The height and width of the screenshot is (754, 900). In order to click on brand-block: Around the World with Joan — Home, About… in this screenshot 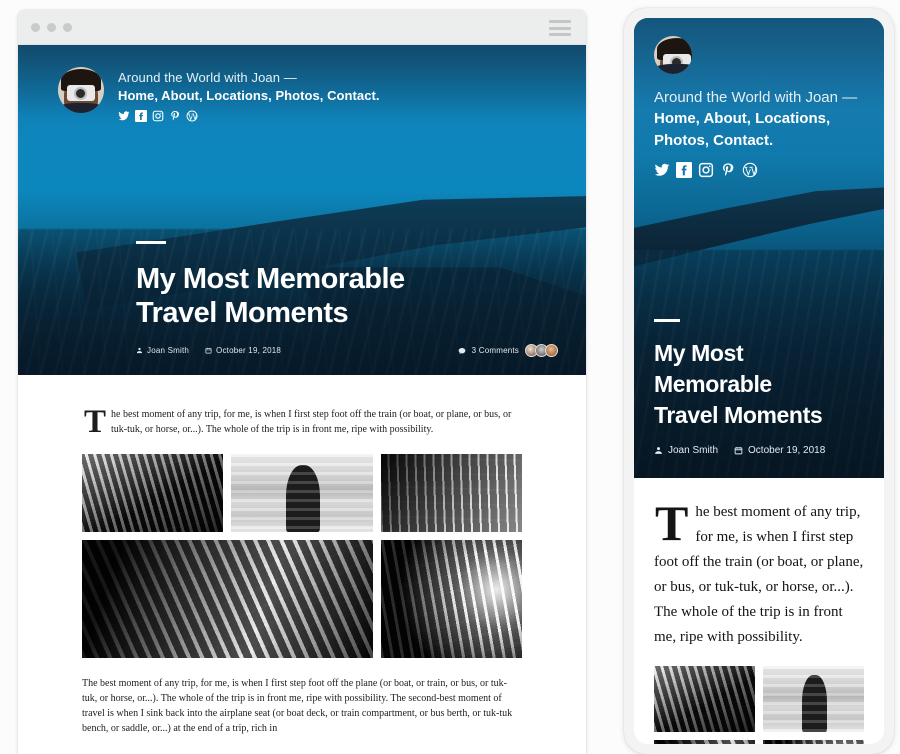, I will do `click(249, 94)`.